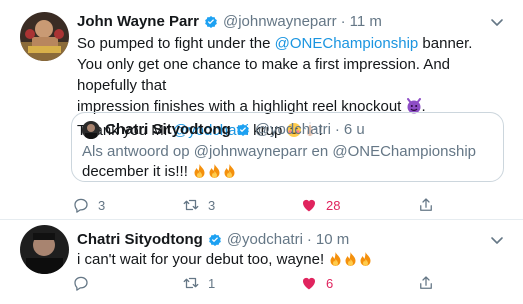  I want to click on retweet-button: 1, so click(198, 283).